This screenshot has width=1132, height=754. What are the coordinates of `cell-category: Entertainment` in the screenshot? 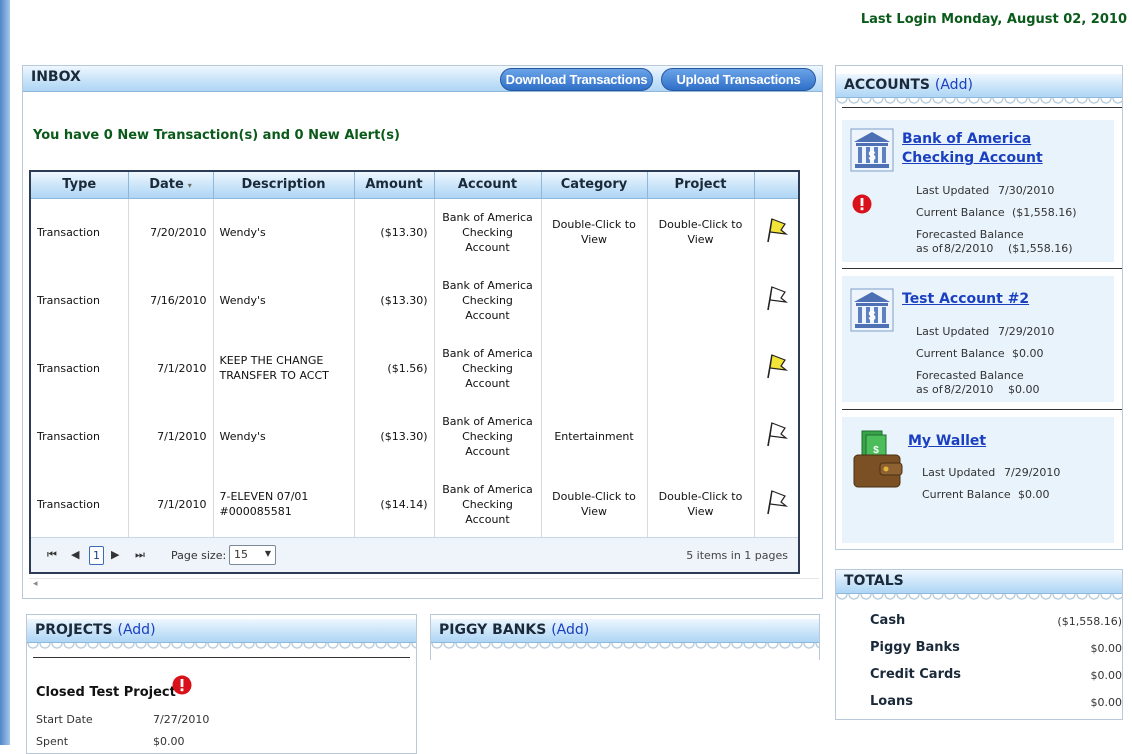 It's located at (594, 436).